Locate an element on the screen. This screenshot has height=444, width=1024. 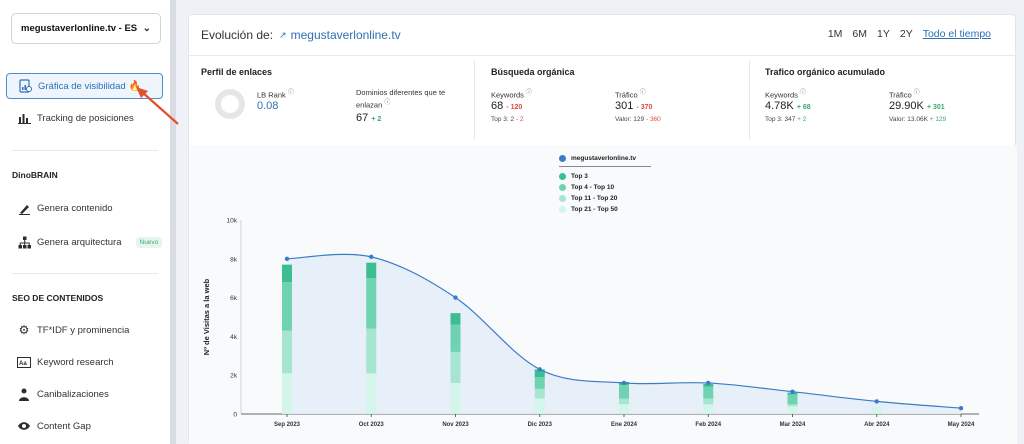
page-title: Evolución de: ↗ megustaverlonline.tv is located at coordinates (301, 35).